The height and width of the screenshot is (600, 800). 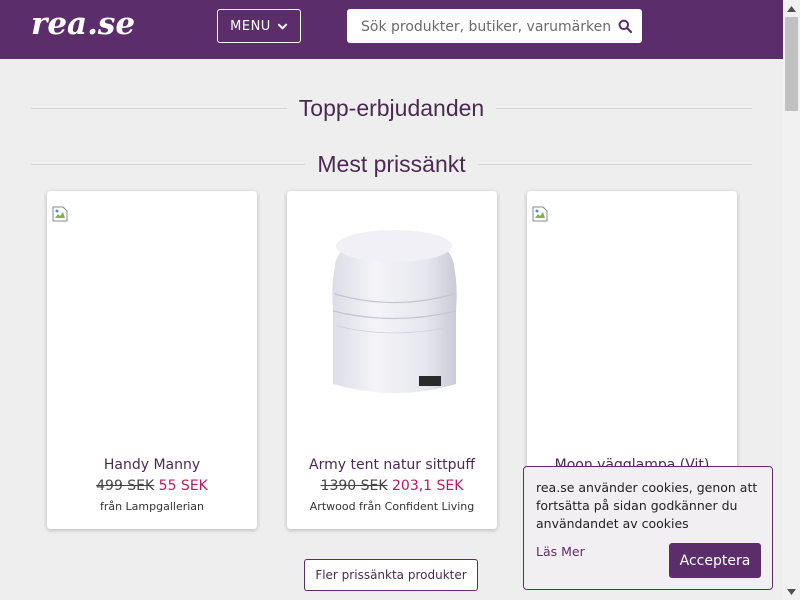 I want to click on more-reduced-products-button: Fler prissänkta produkter, so click(x=391, y=575).